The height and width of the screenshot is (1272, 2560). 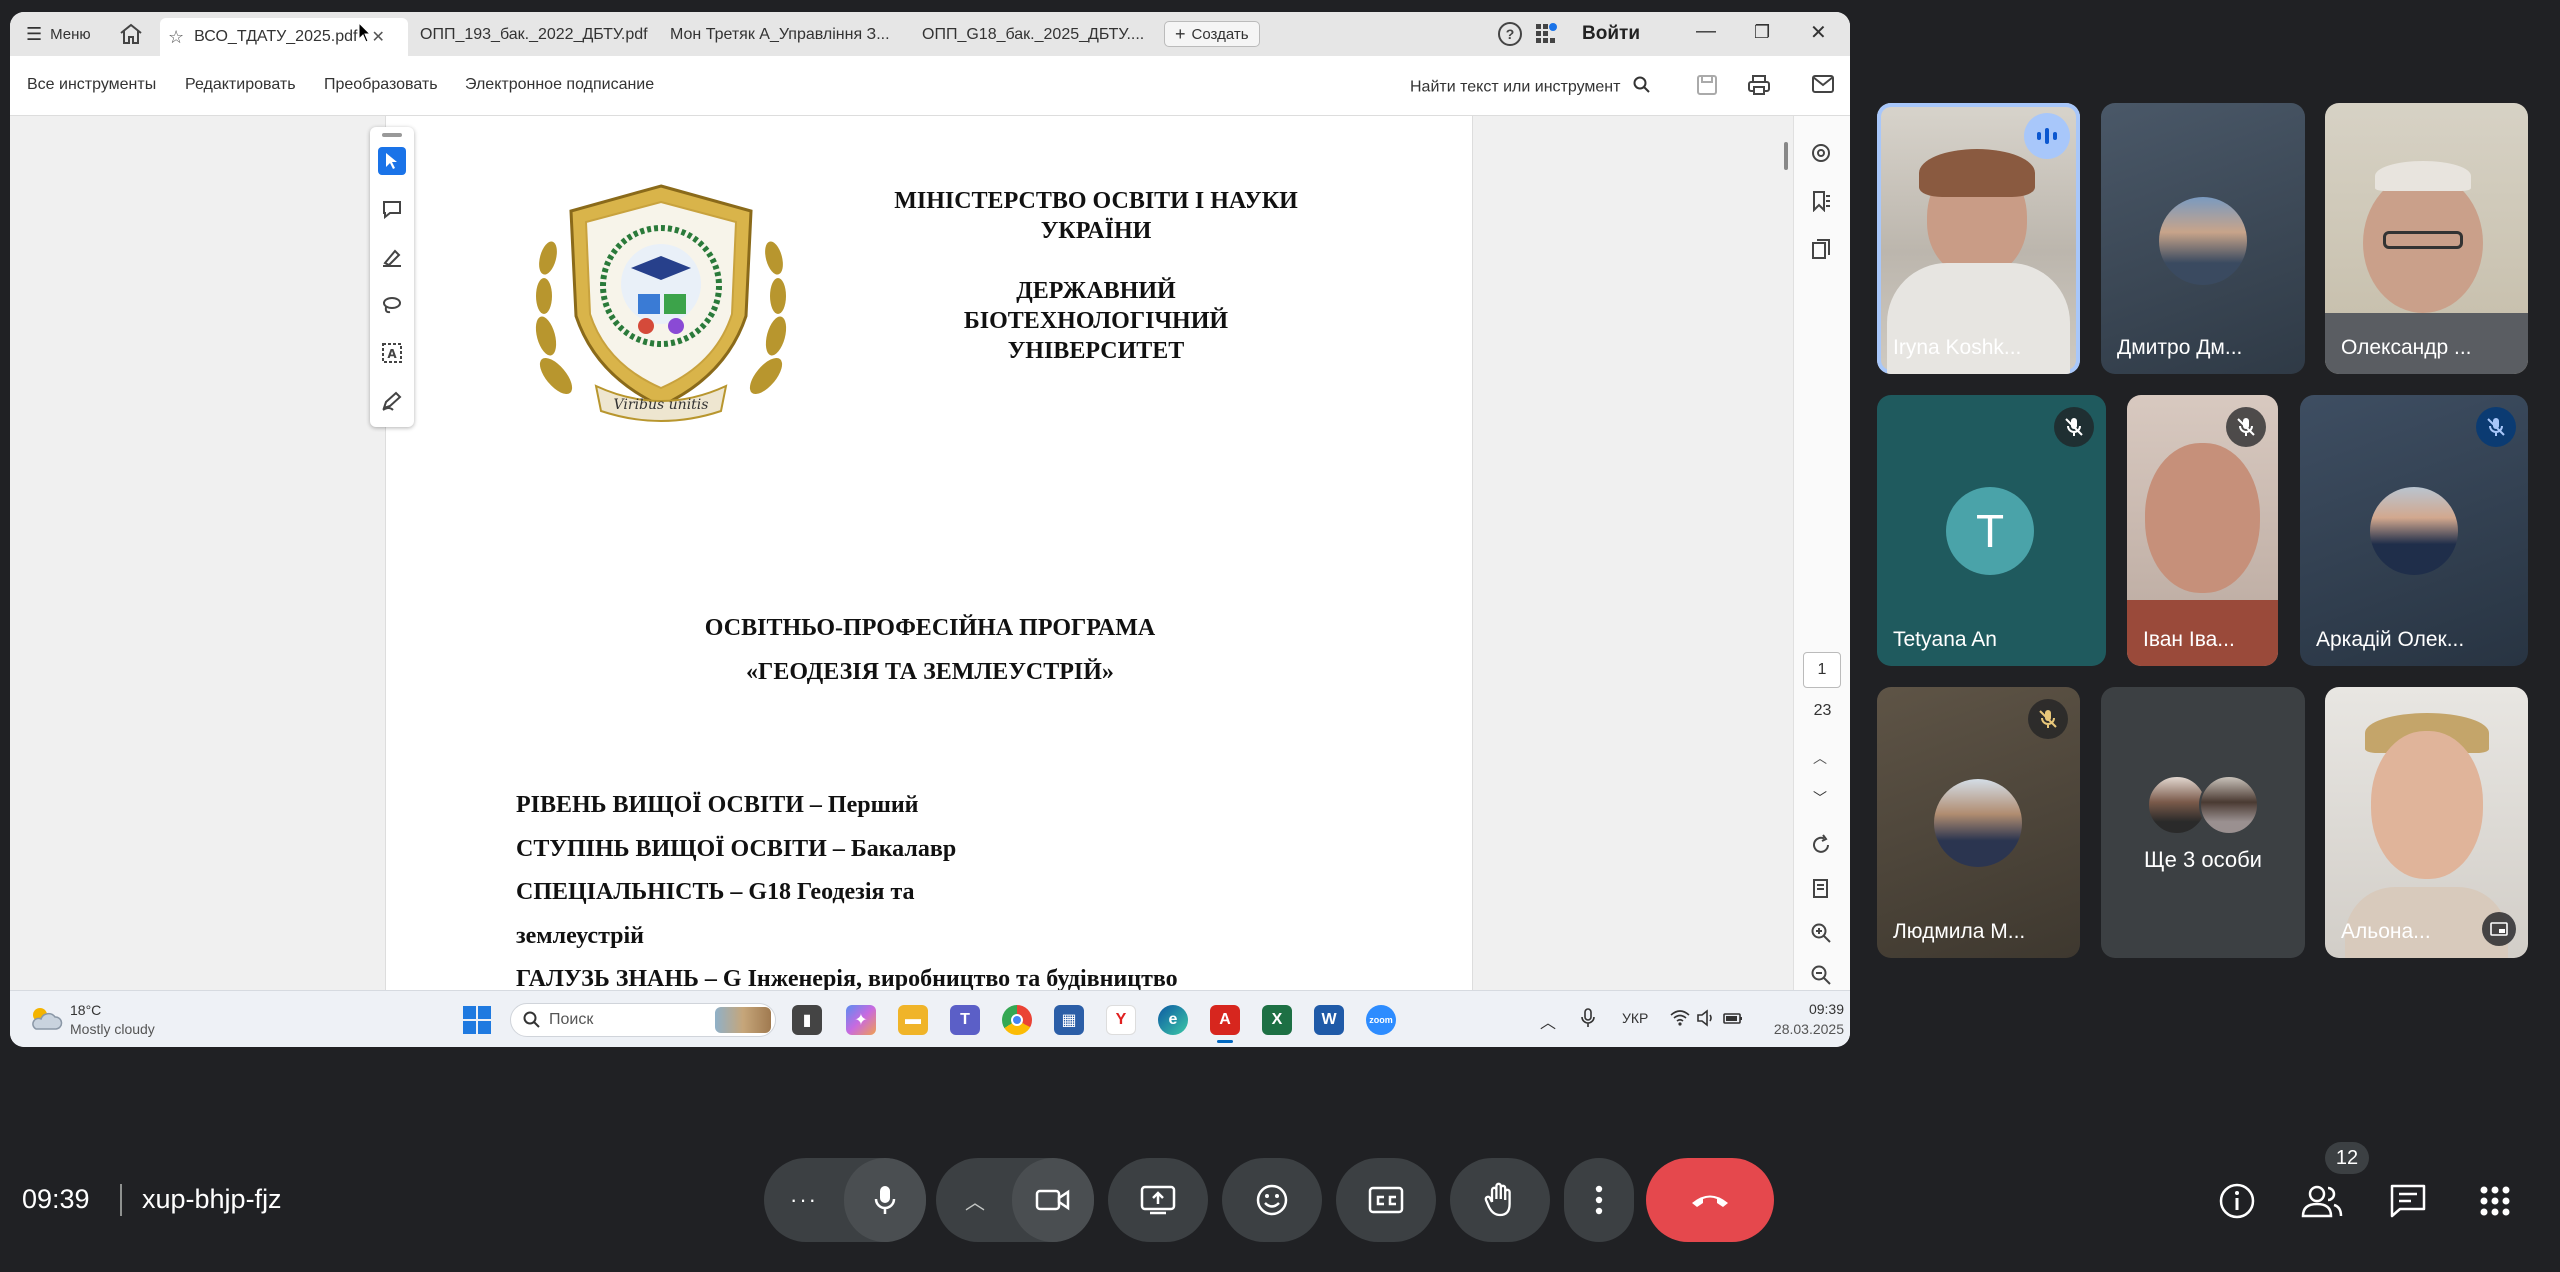 I want to click on yandex-icon: Y, so click(x=1121, y=1020).